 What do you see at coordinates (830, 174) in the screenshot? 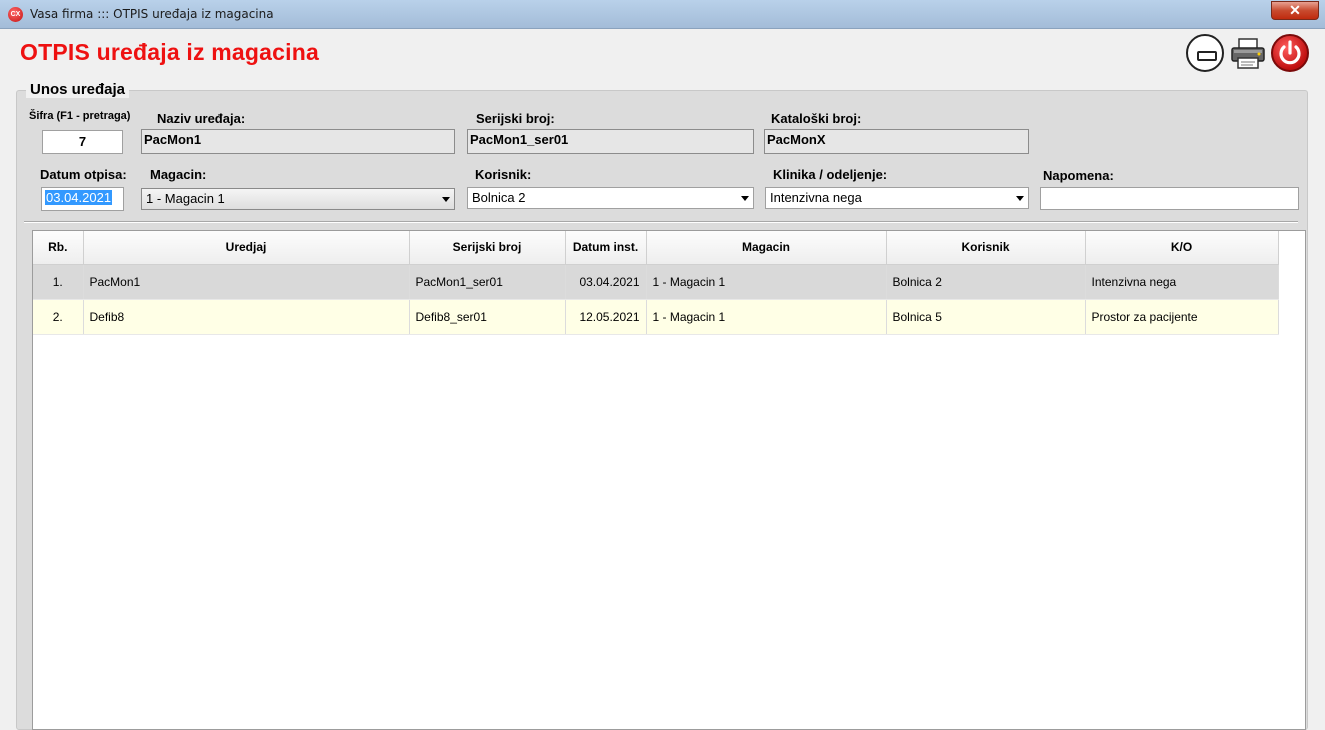
I see `klinika-label: Klinika / odeljenje:` at bounding box center [830, 174].